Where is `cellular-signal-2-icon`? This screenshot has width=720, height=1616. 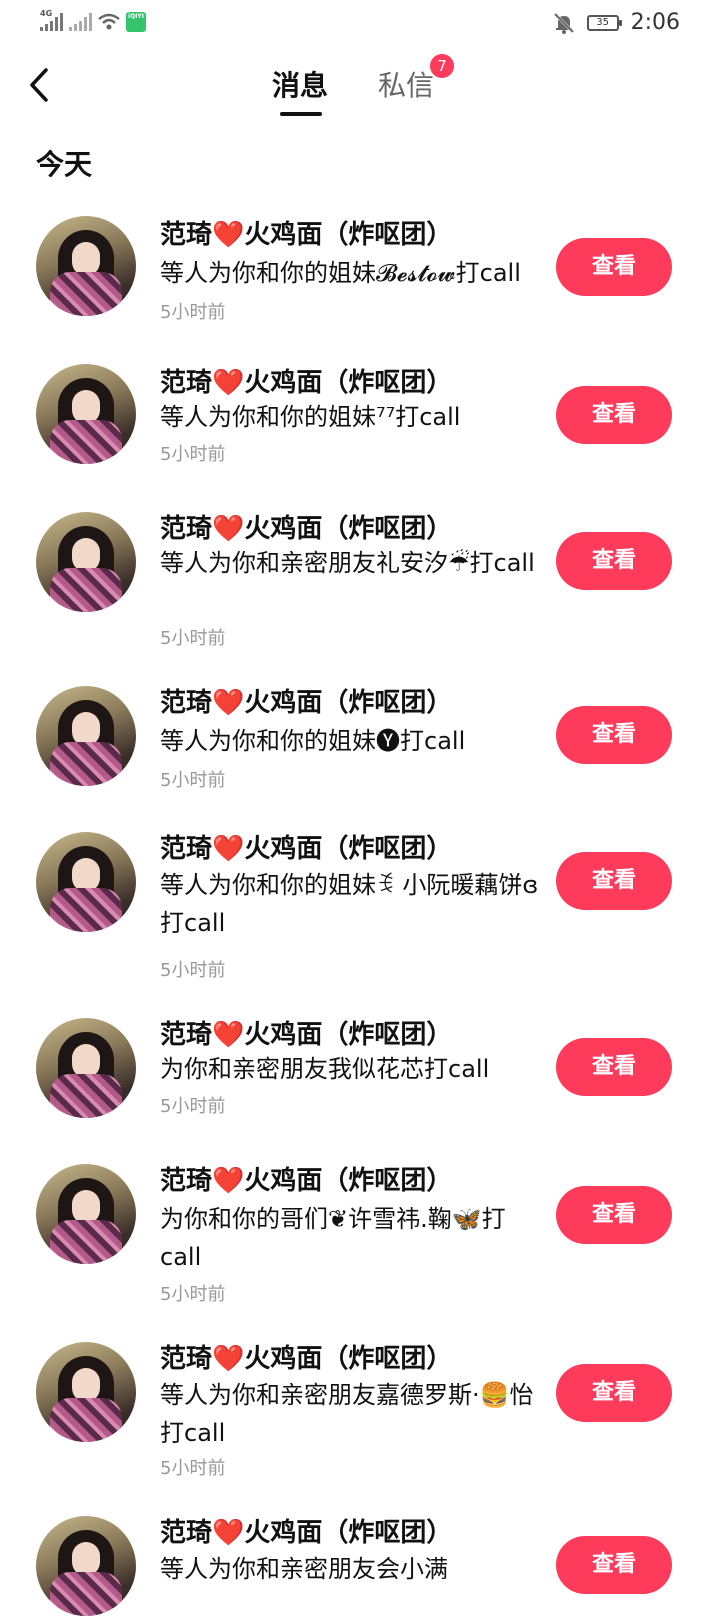 cellular-signal-2-icon is located at coordinates (80, 22).